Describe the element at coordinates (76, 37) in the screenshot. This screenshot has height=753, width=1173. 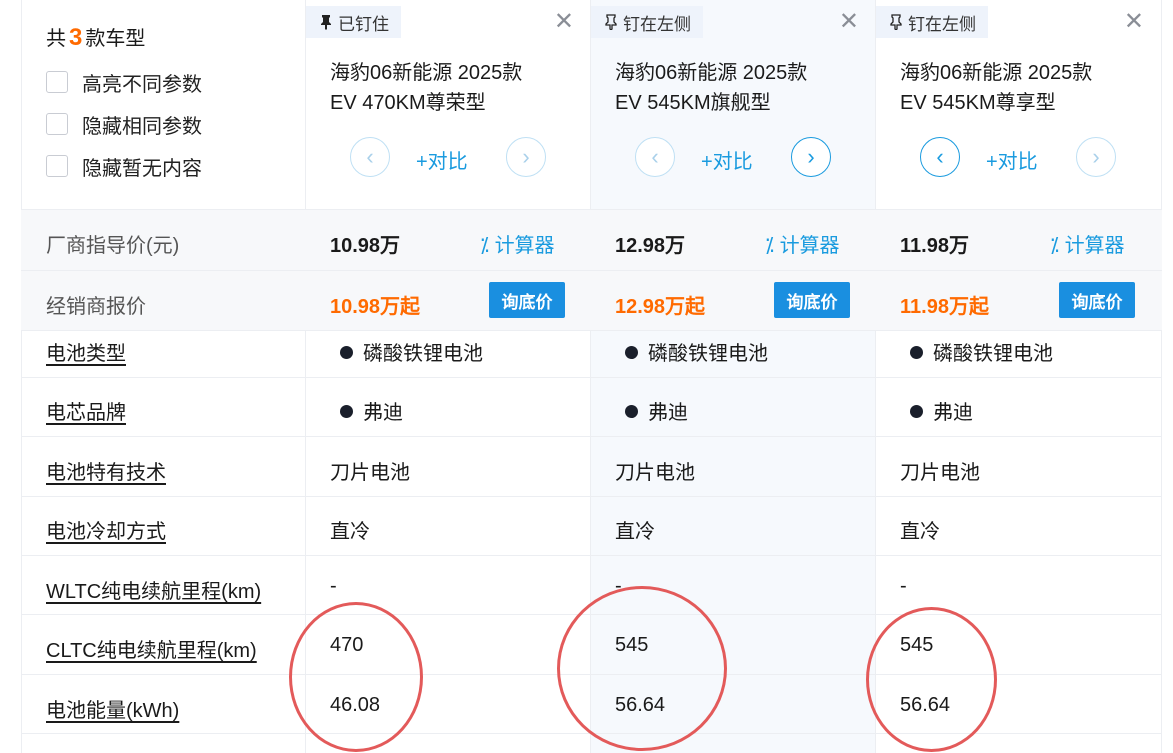
I see `model-count-number: 3` at that location.